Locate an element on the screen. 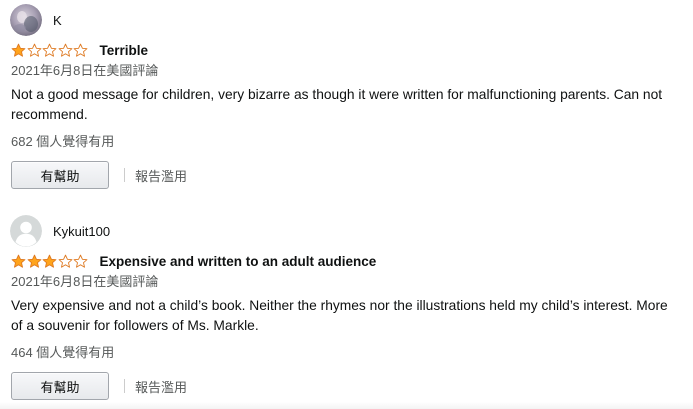 This screenshot has height=409, width=693. reviewer-profile: Kykuit100 is located at coordinates (60, 231).